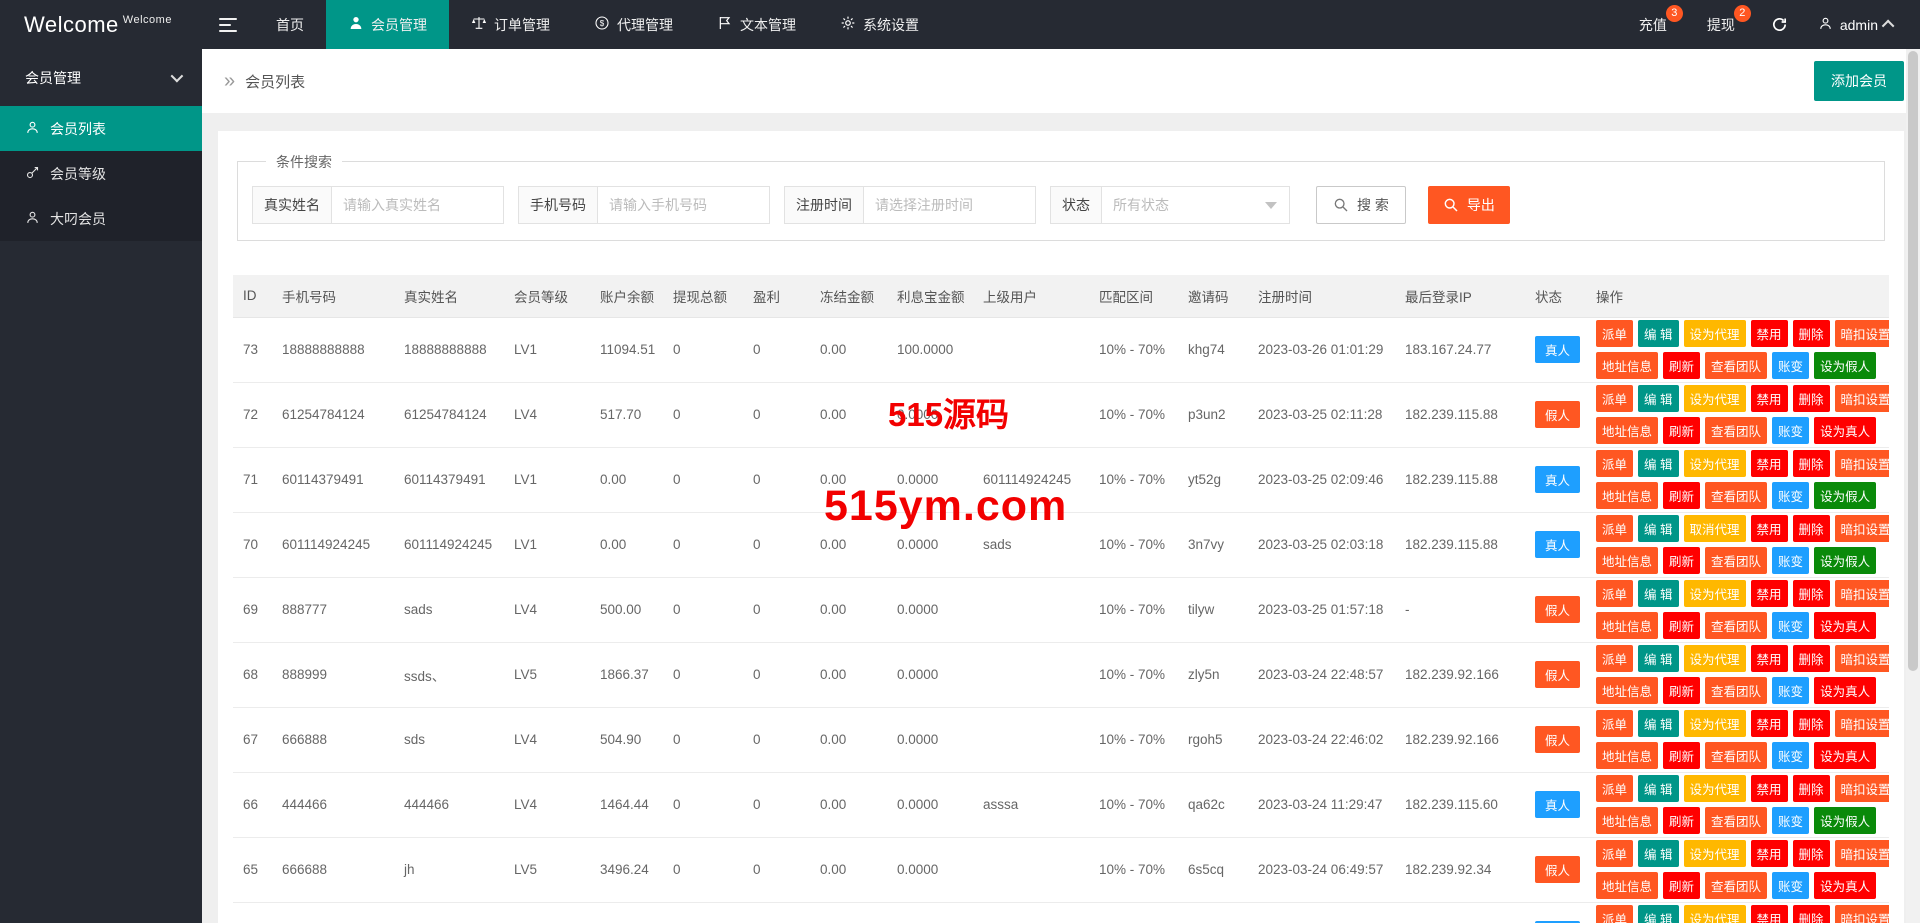 The width and height of the screenshot is (1920, 923). I want to click on status-select: 所有状态, so click(1196, 205).